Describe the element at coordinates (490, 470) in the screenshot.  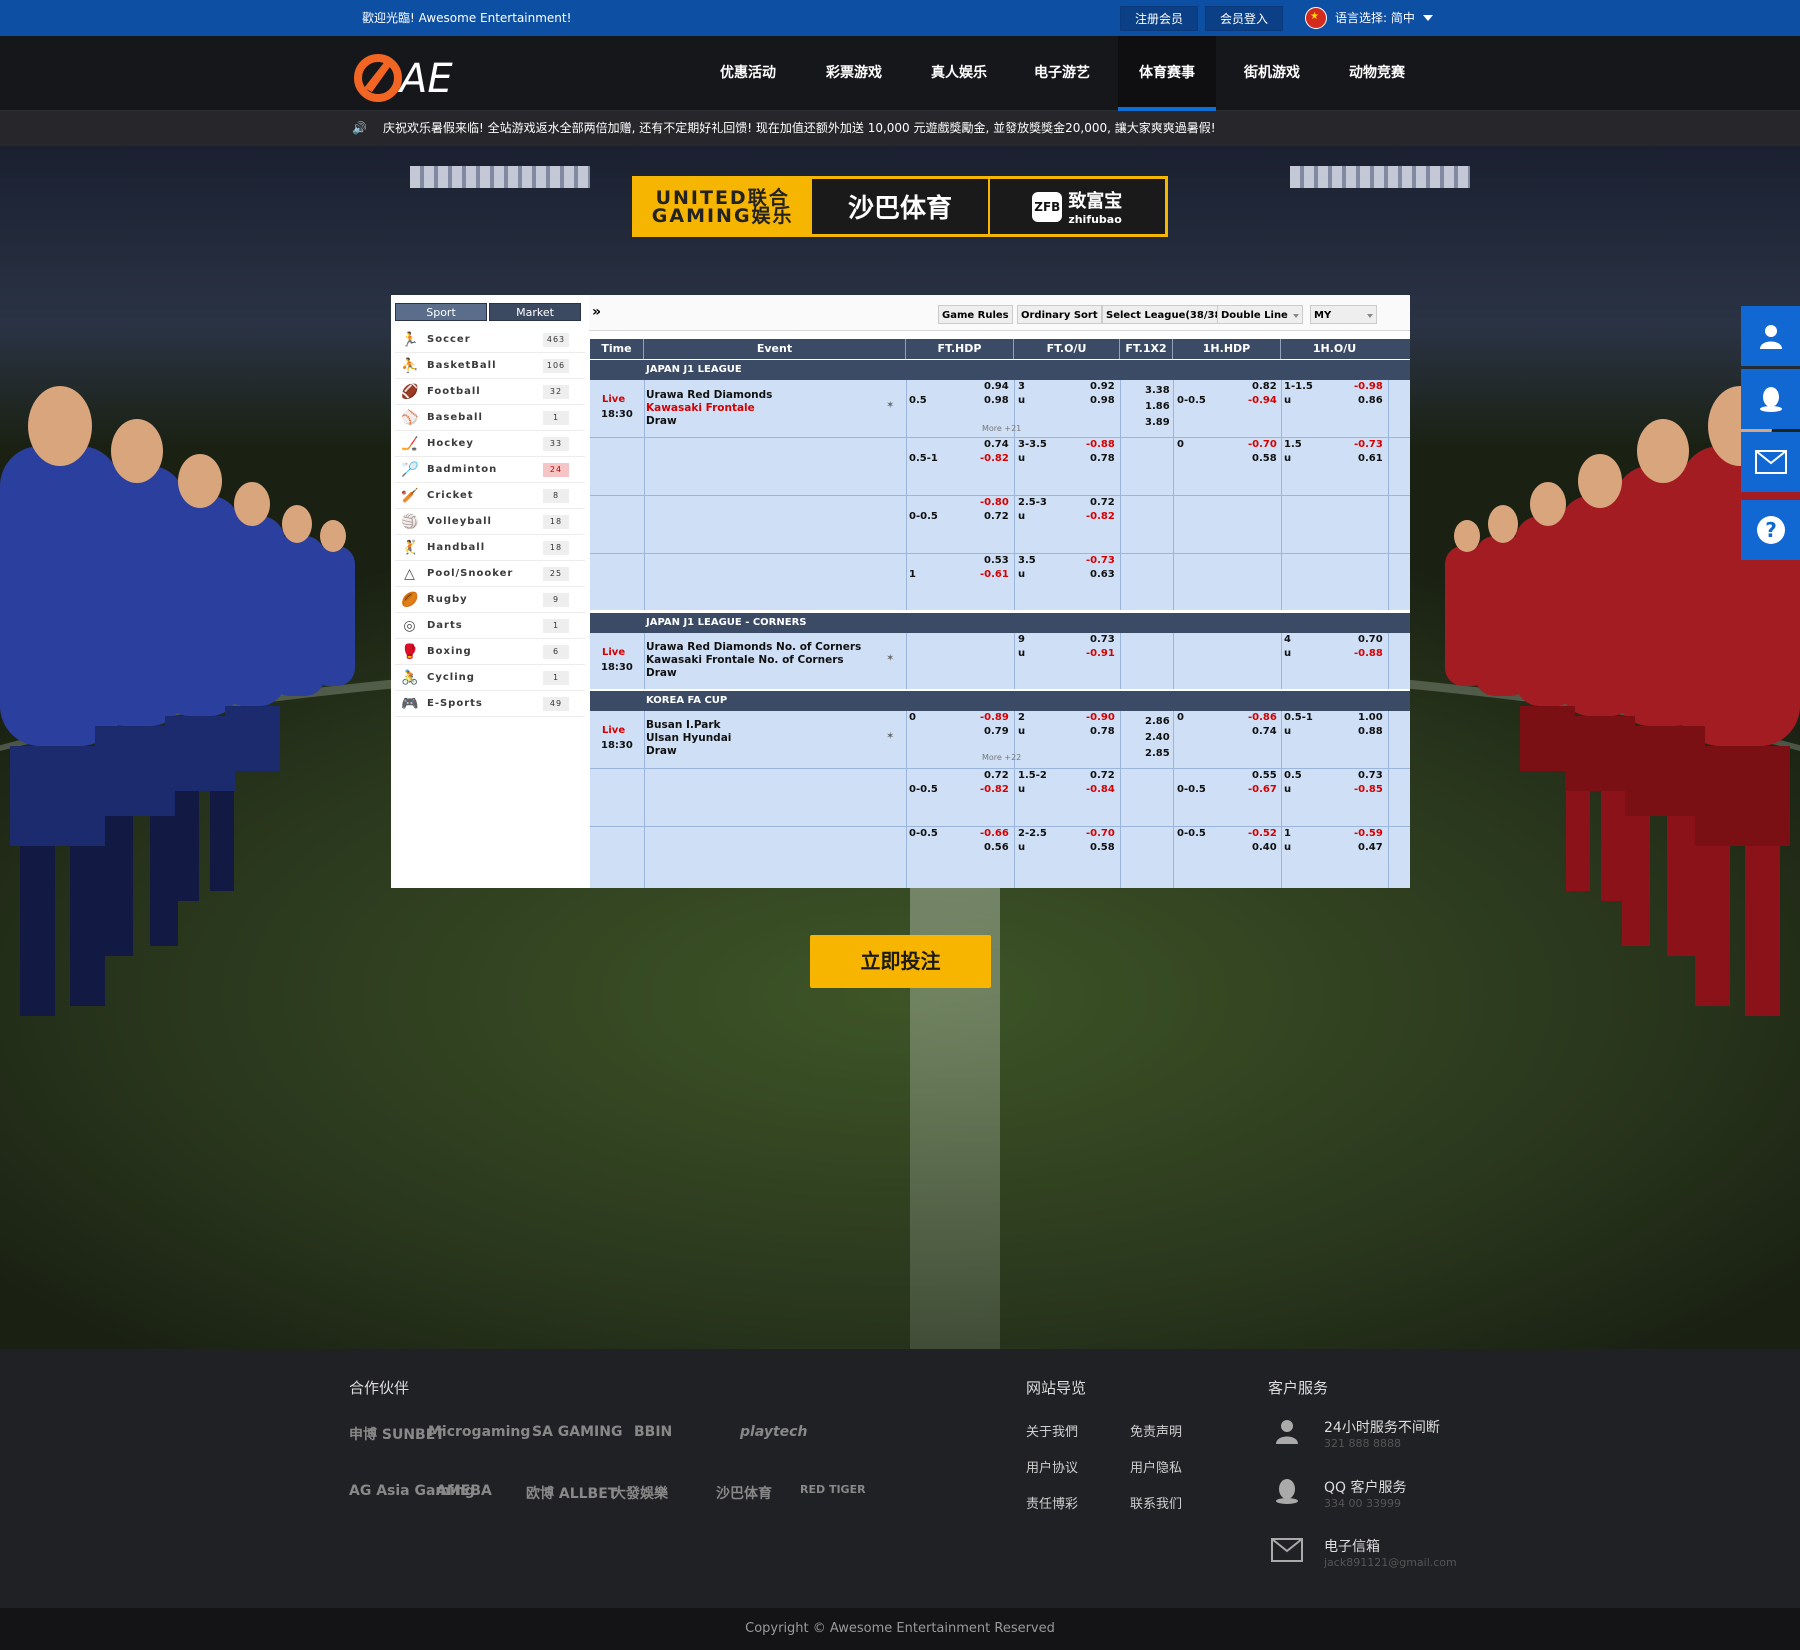
I see `sport-item-badminton: 🏸 Badminton 24` at that location.